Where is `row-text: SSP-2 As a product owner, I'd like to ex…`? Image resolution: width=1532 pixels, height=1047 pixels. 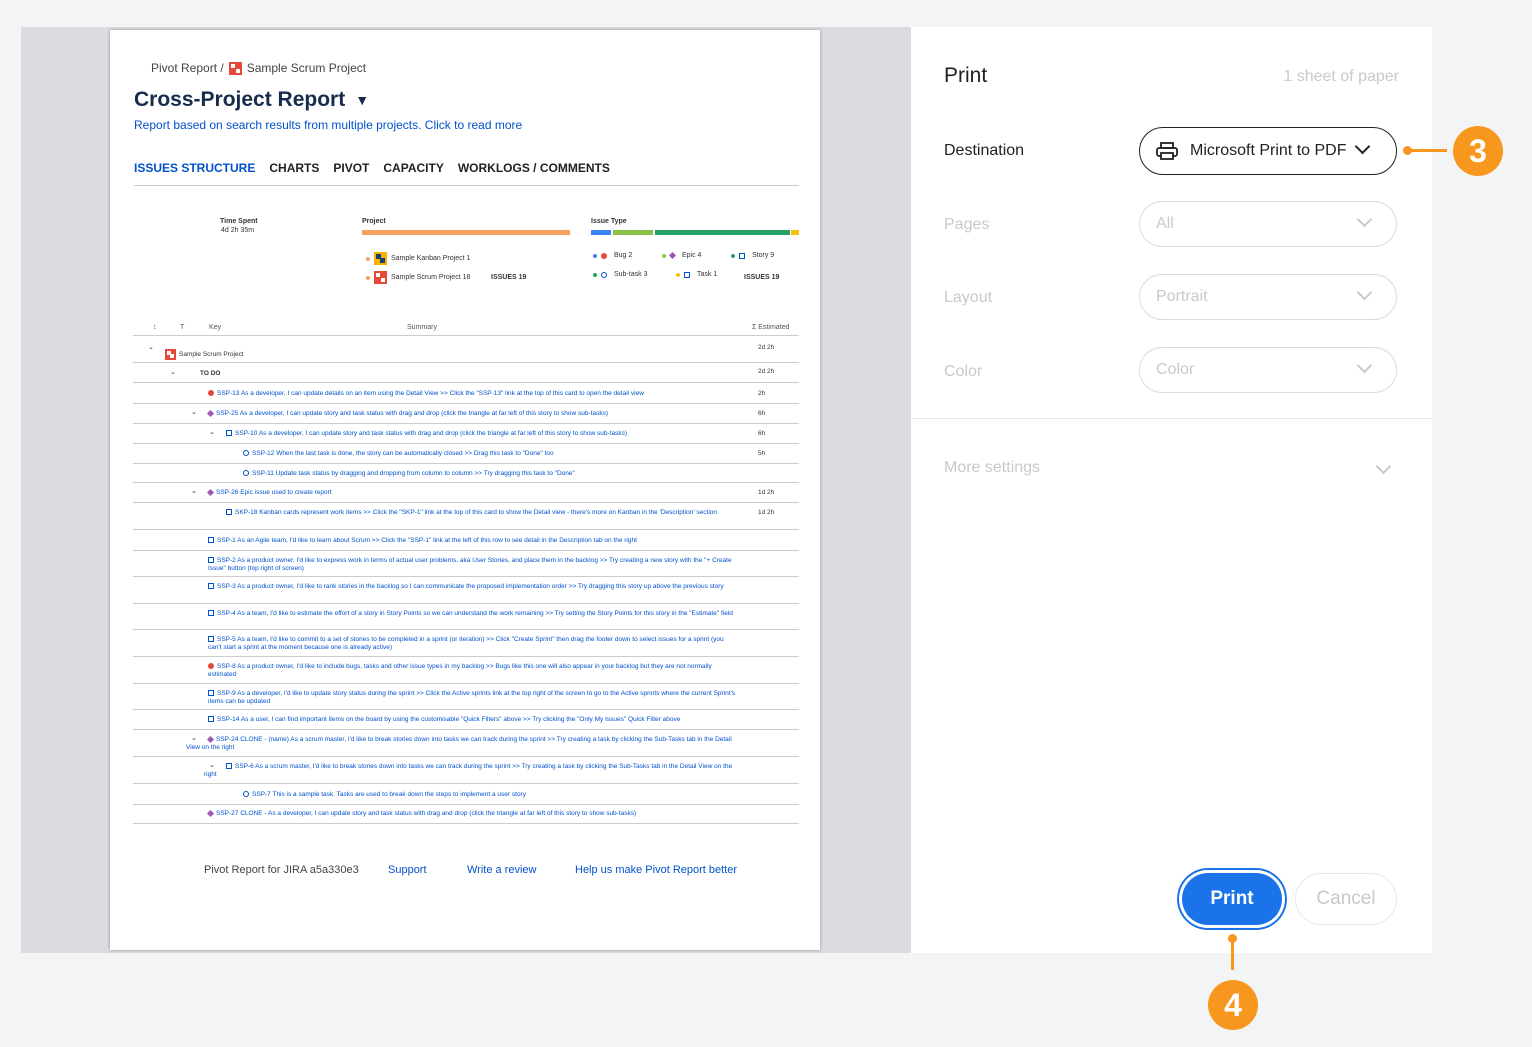 row-text: SSP-2 As a product owner, I'd like to ex… is located at coordinates (470, 564).